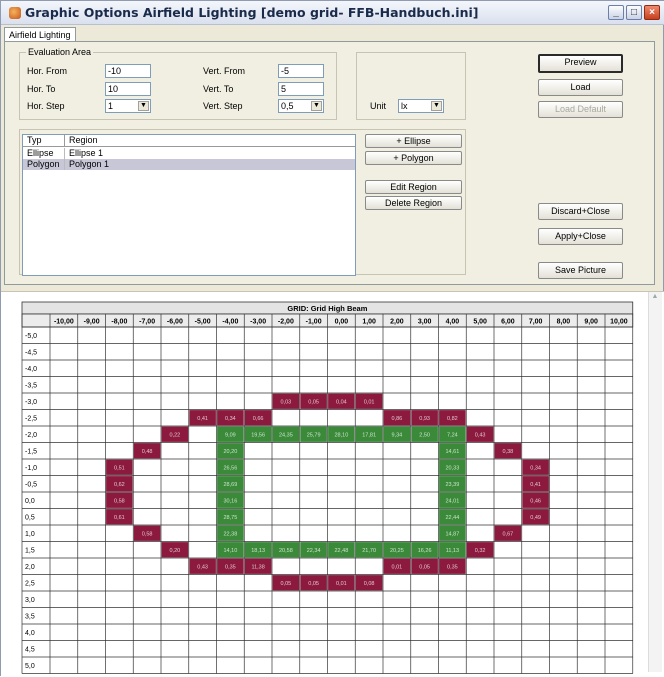 The image size is (664, 677). Describe the element at coordinates (314, 322) in the screenshot. I see `column-label: -1,00` at that location.